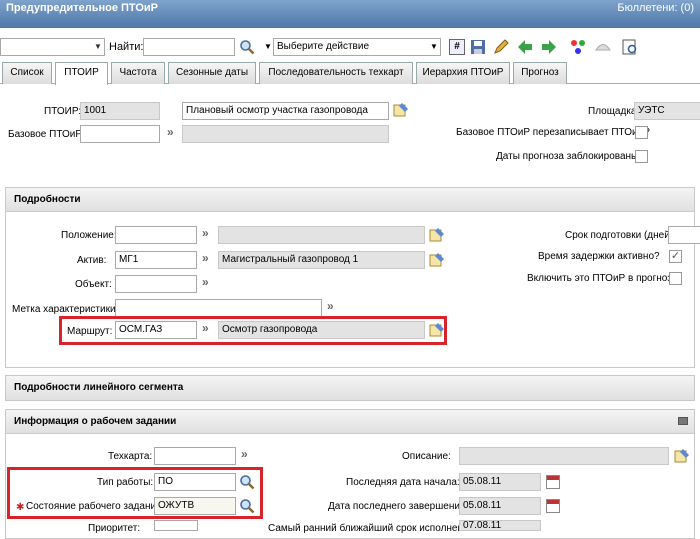  I want to click on query-select, so click(52, 47).